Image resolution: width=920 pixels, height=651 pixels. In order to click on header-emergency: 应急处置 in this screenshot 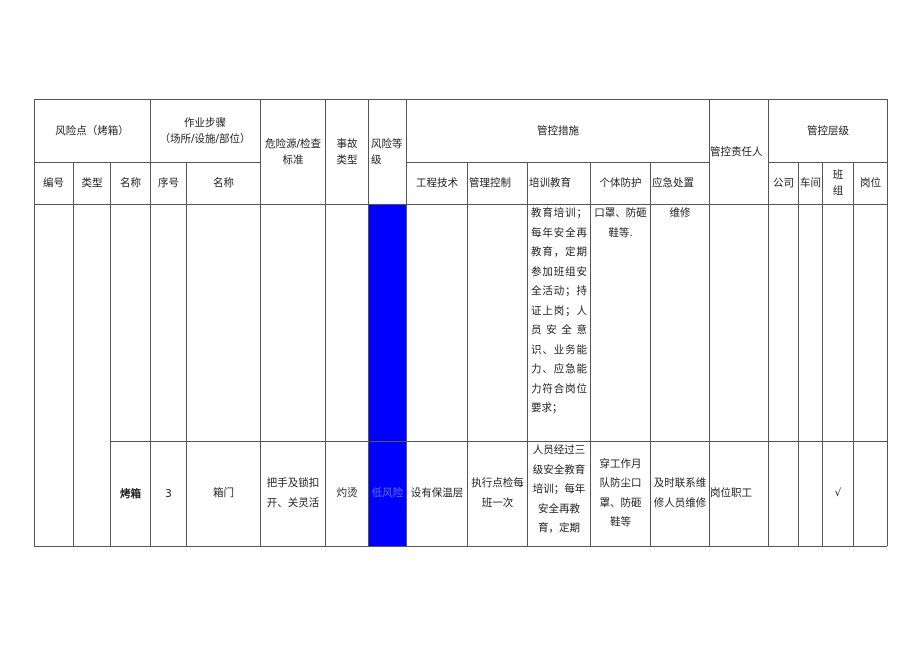, I will do `click(673, 183)`.